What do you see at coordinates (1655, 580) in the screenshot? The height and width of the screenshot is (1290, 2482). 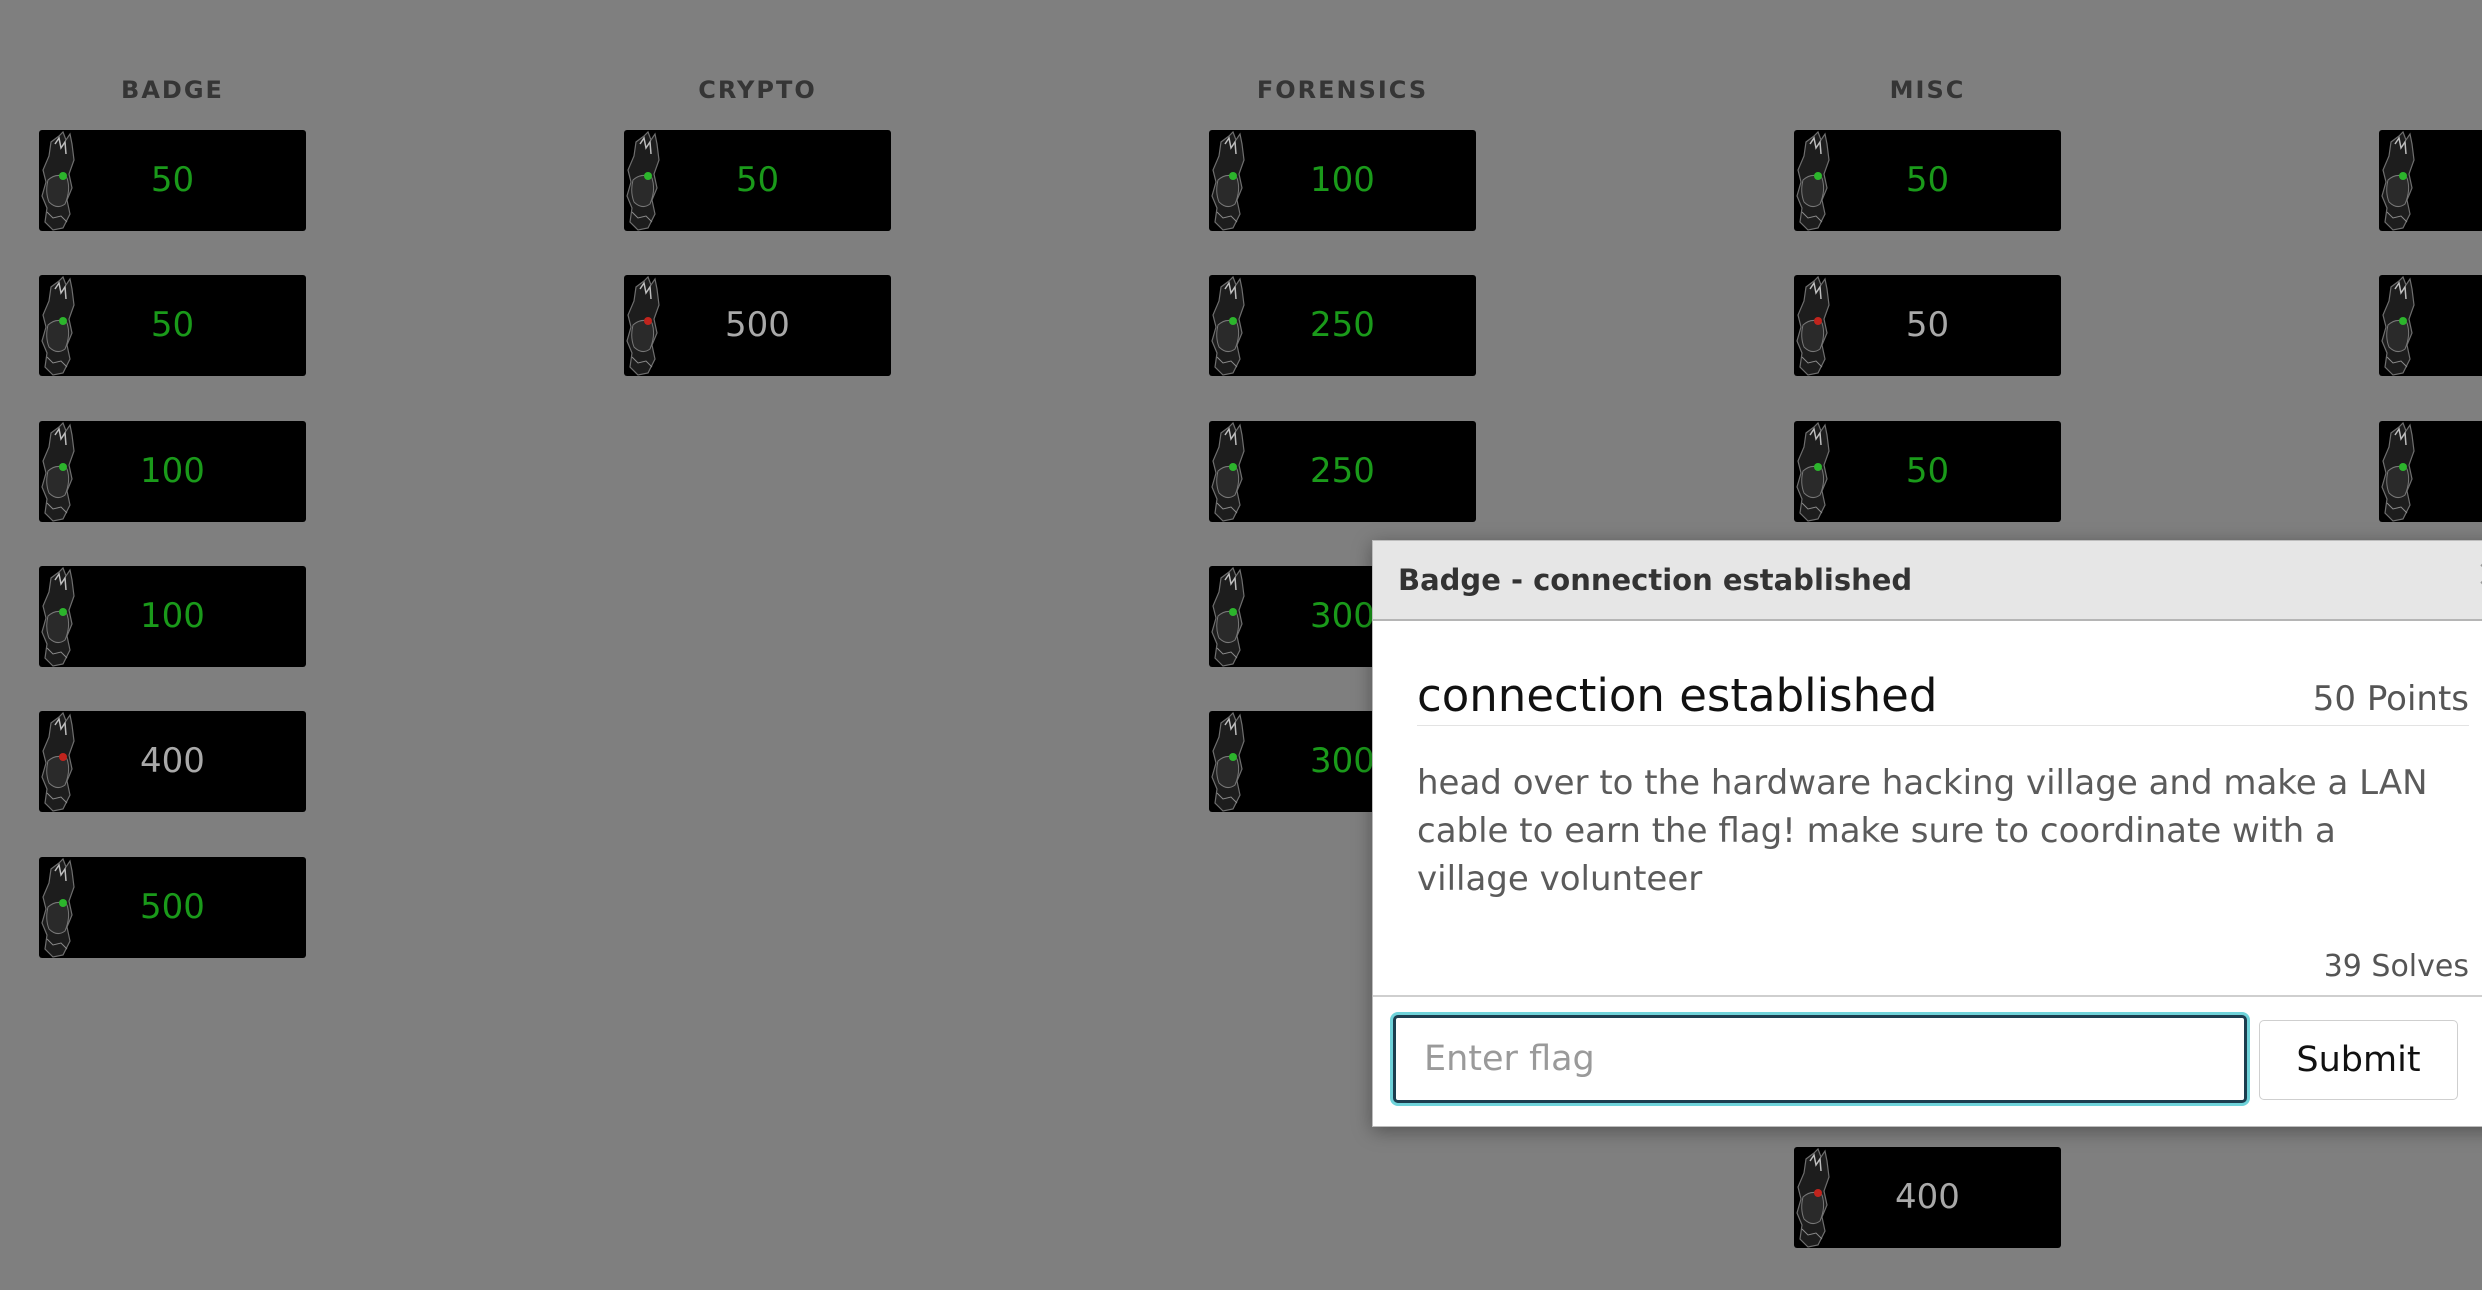 I see `modal-title: Badge - connection established` at bounding box center [1655, 580].